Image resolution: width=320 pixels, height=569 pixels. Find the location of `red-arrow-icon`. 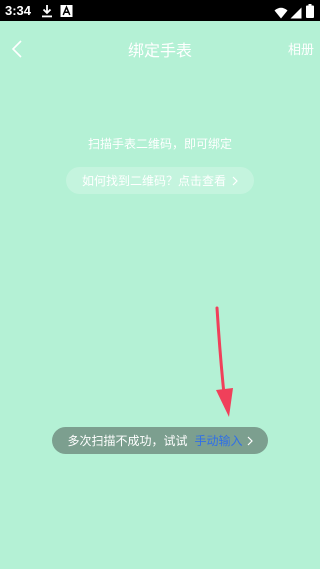

red-arrow-icon is located at coordinates (225, 362).